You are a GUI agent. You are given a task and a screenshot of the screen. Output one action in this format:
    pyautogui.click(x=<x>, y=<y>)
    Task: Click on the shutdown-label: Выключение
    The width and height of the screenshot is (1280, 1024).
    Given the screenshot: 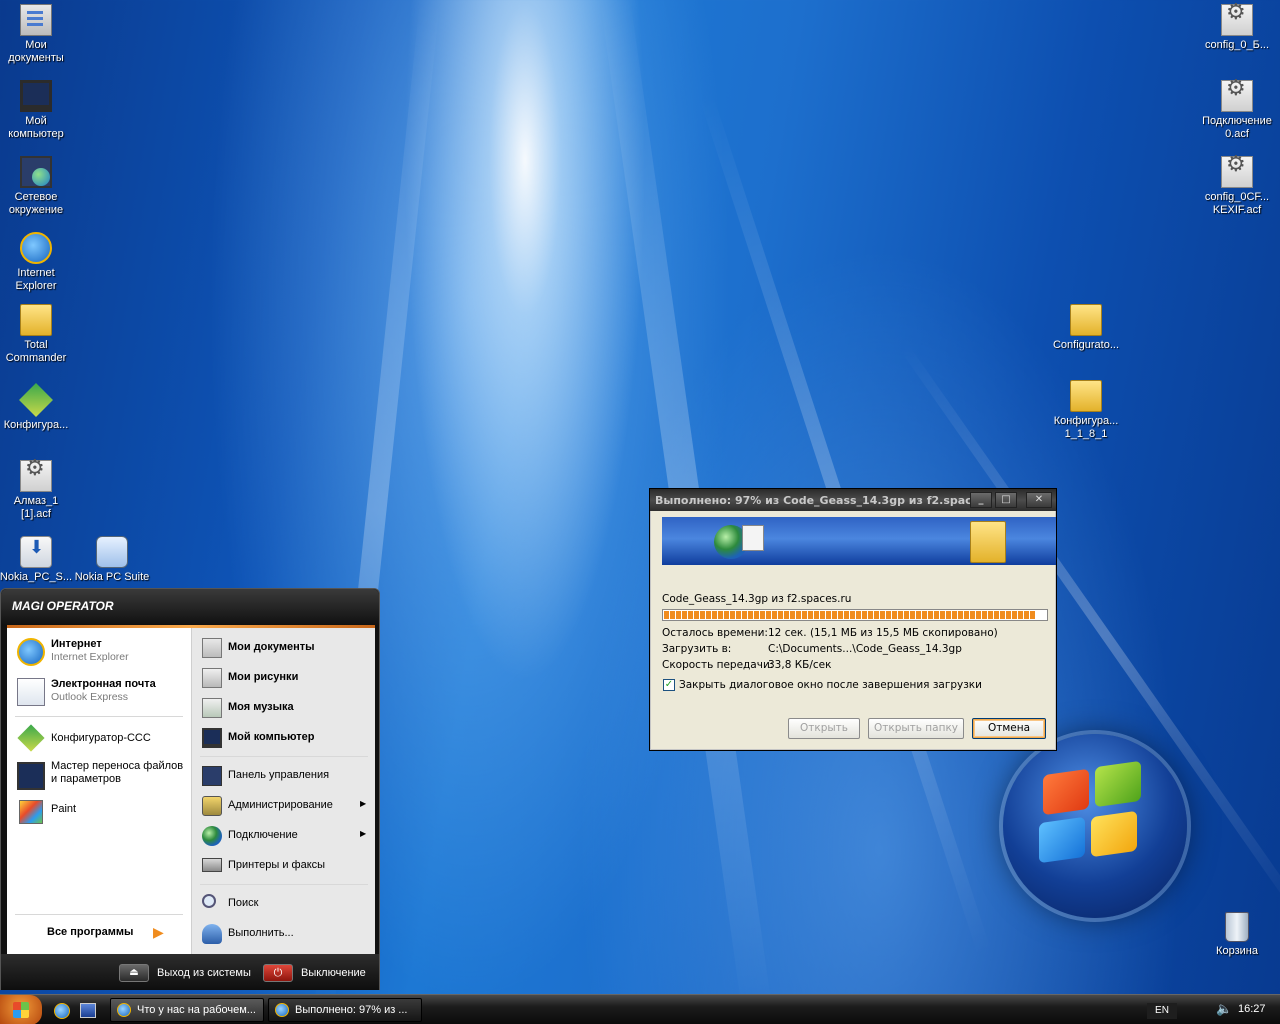 What is the action you would take?
    pyautogui.click(x=333, y=973)
    